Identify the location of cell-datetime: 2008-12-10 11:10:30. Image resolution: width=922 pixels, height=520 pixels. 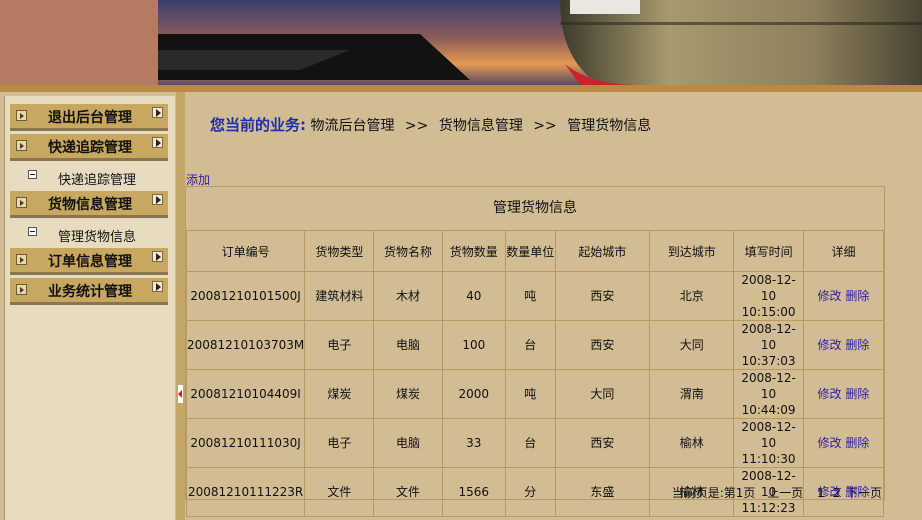
(768, 443).